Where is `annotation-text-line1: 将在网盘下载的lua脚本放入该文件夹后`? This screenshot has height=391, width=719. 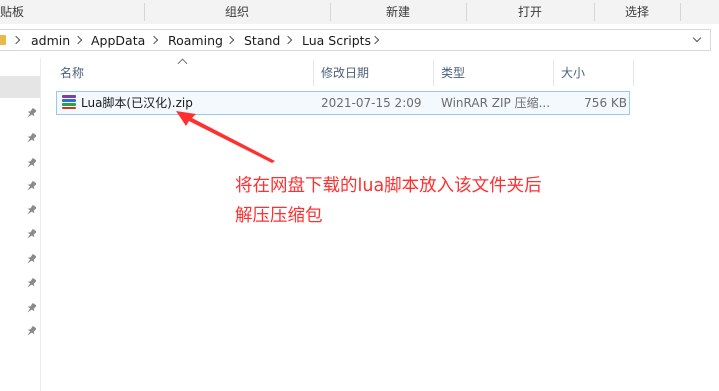 annotation-text-line1: 将在网盘下载的lua脚本放入该文件夹后 is located at coordinates (388, 186).